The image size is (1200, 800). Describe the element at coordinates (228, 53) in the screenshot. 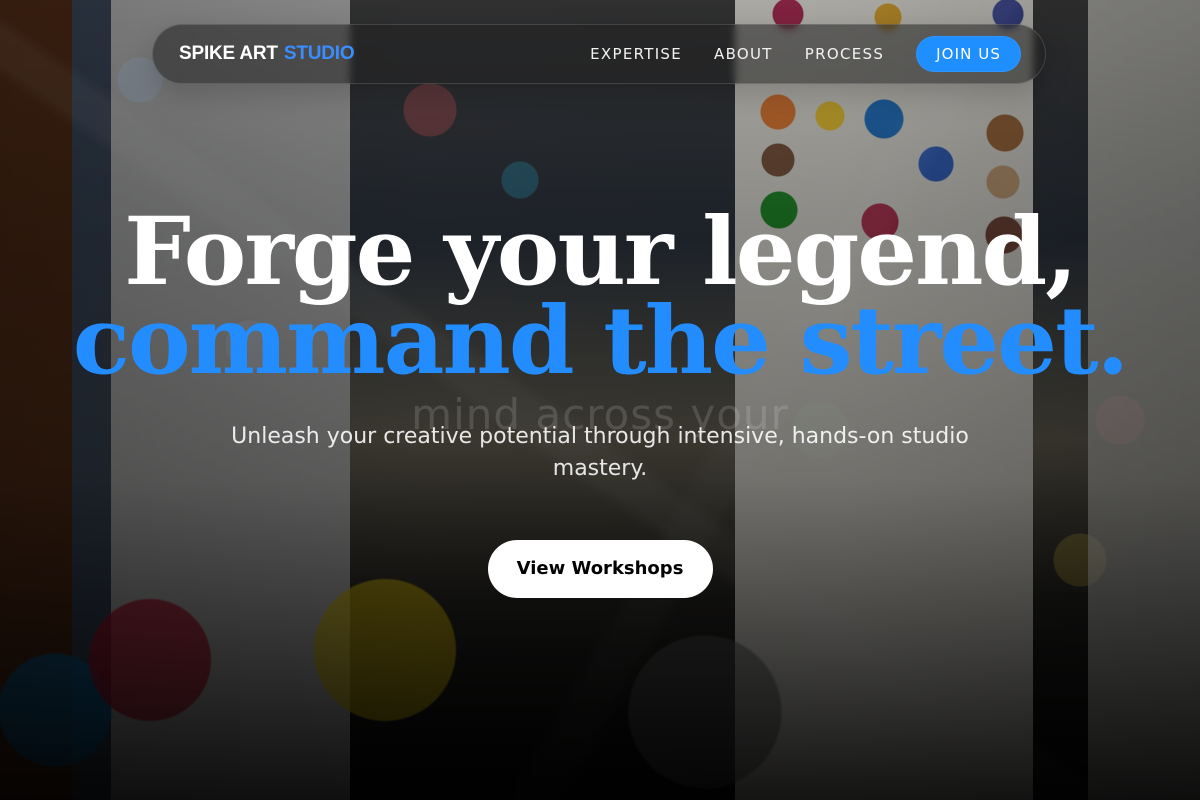

I see `logo-primary-text: SPIKE ART` at that location.